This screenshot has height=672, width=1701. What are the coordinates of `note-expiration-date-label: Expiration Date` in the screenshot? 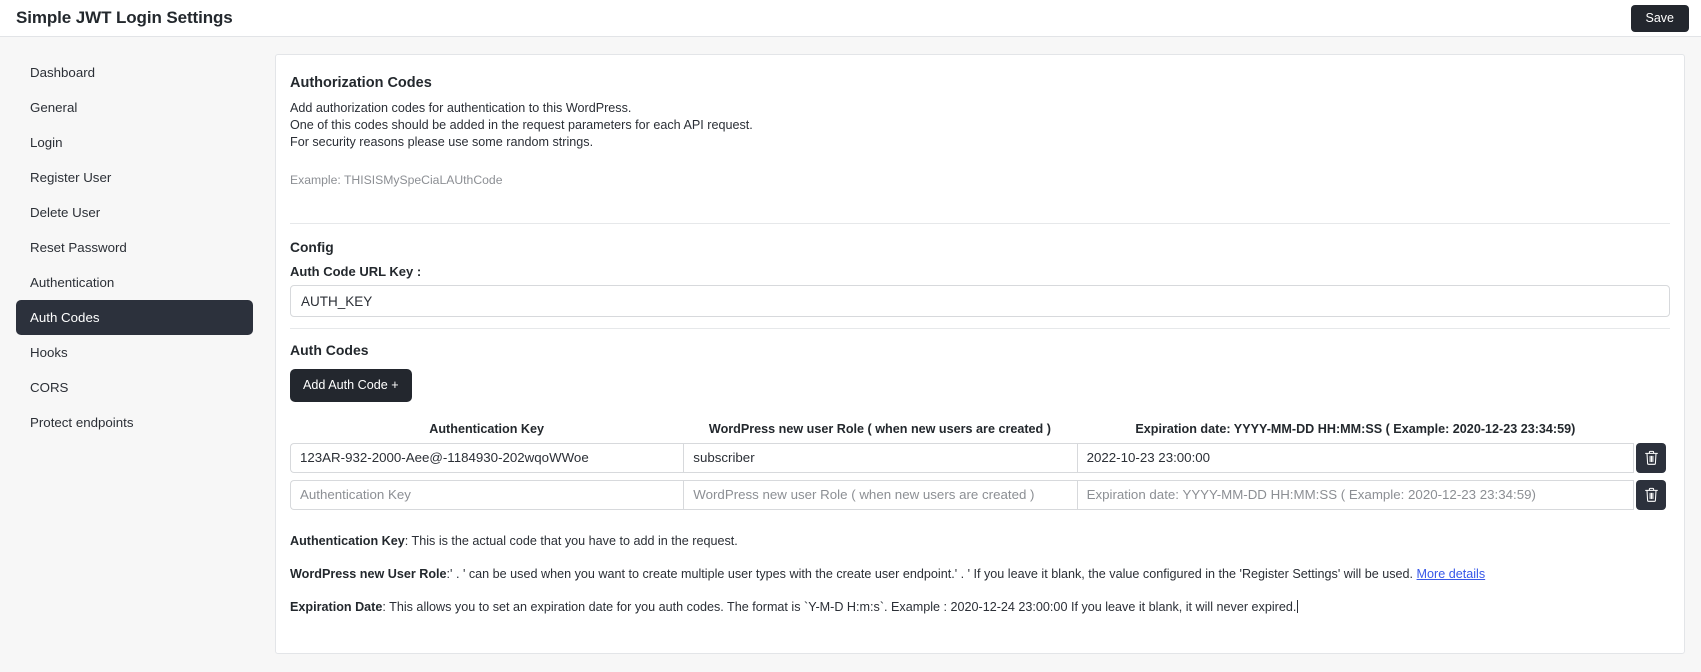 It's located at (336, 606).